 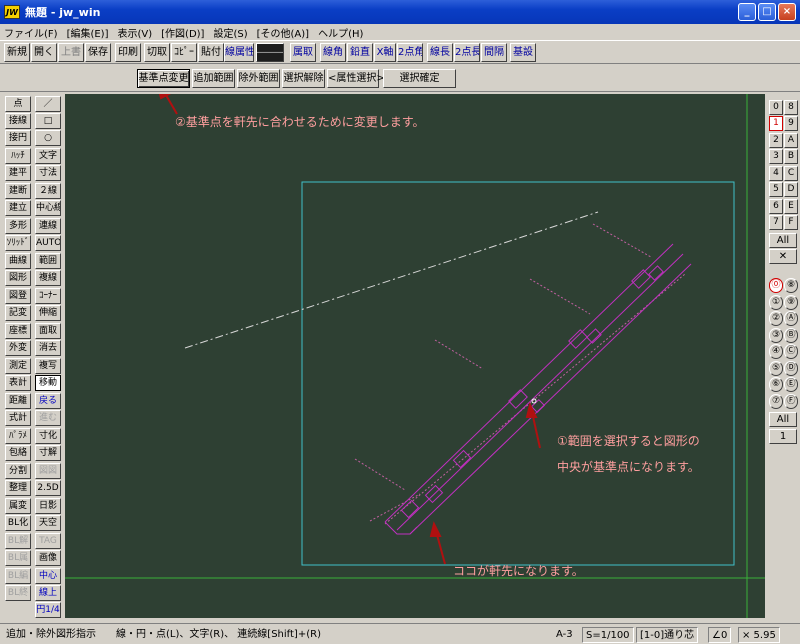 I want to click on tool-figure-figure: 図図, so click(x=48, y=471).